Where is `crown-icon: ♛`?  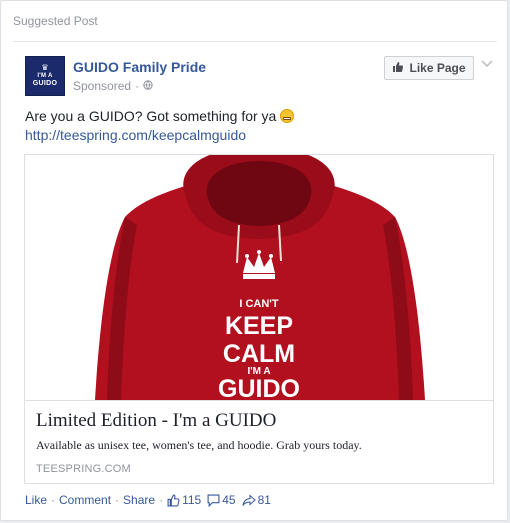 crown-icon: ♛ is located at coordinates (45, 67).